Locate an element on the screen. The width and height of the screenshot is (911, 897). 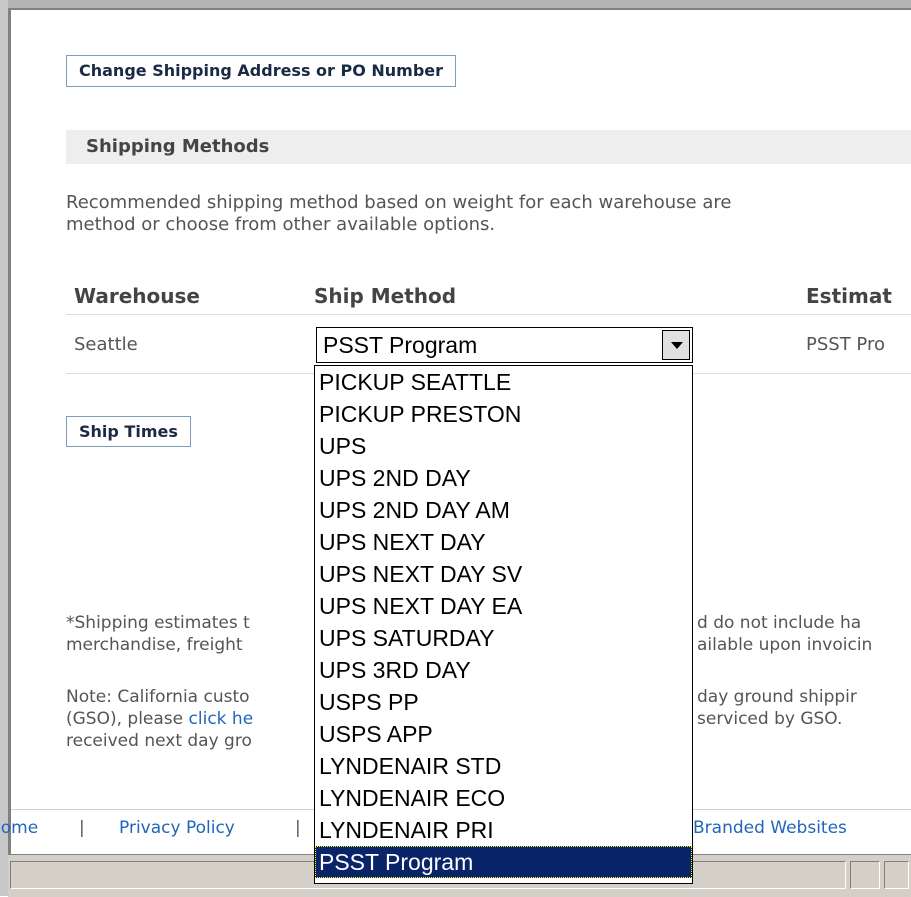
shipping-note-line-1-right: d do not include ha is located at coordinates (779, 623).